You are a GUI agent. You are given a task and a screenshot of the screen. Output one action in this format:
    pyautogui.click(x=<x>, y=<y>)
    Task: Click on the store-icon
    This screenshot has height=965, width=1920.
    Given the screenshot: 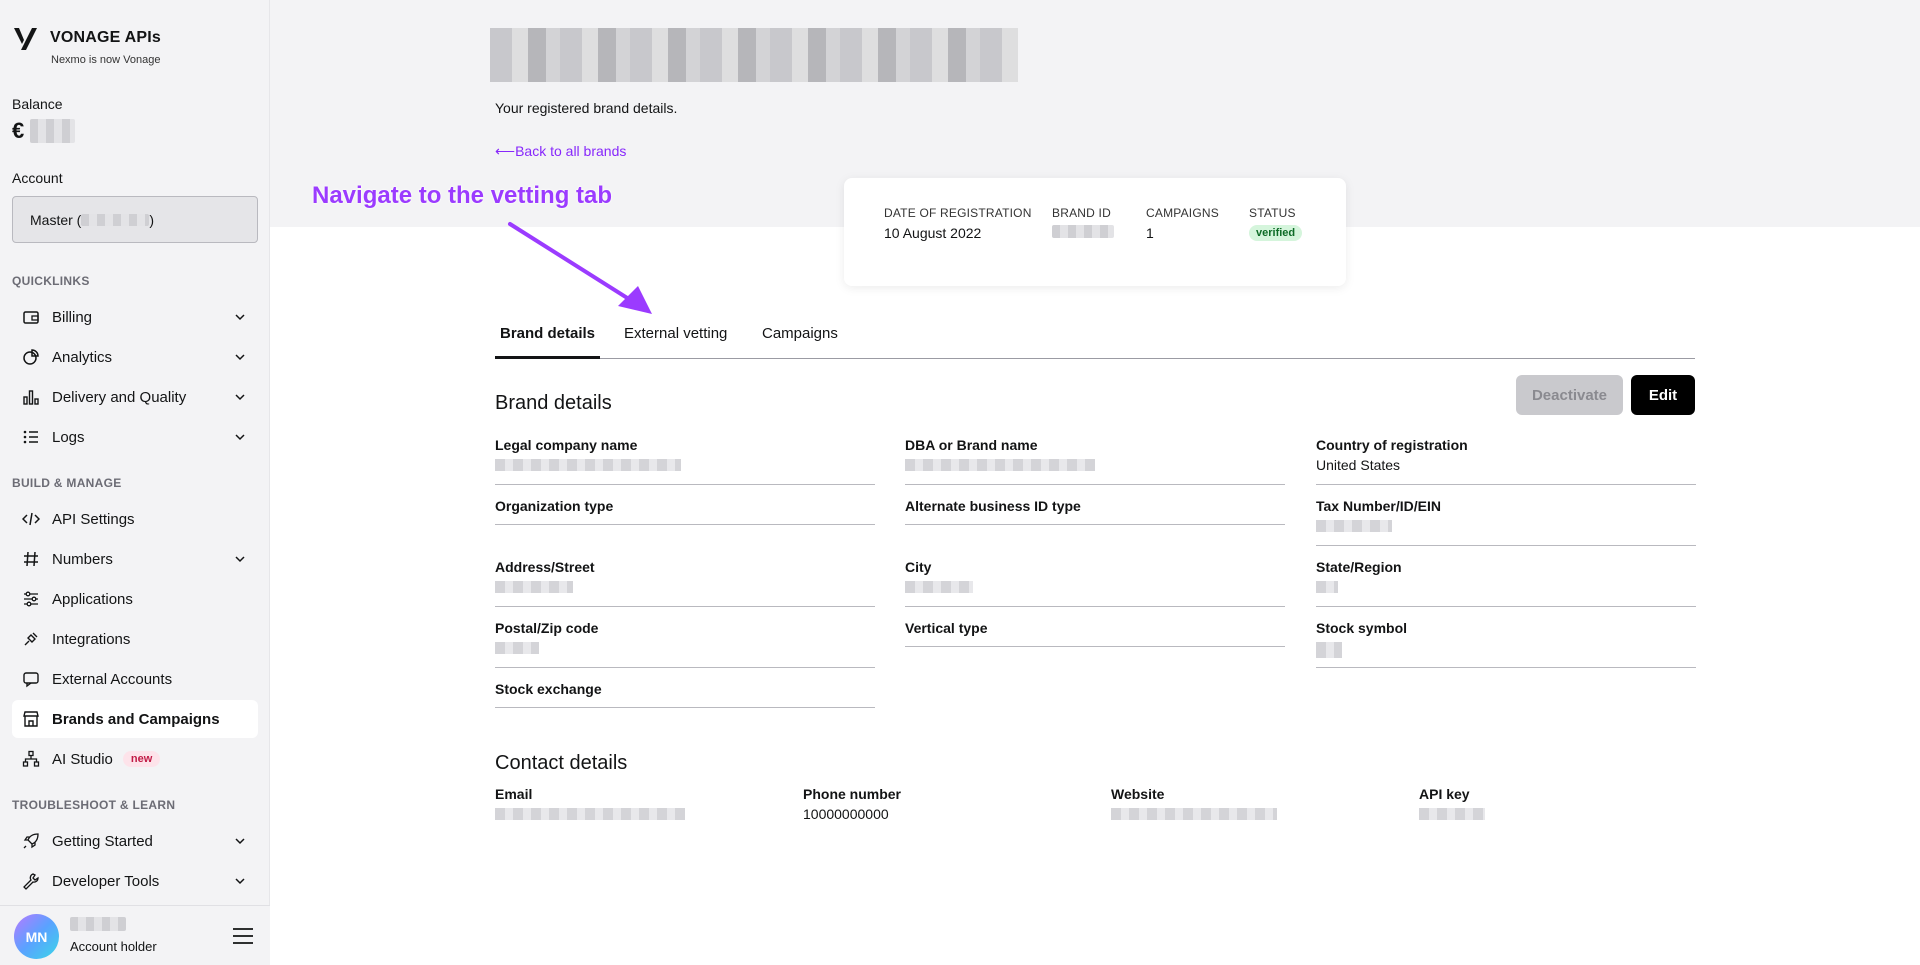 What is the action you would take?
    pyautogui.click(x=31, y=719)
    